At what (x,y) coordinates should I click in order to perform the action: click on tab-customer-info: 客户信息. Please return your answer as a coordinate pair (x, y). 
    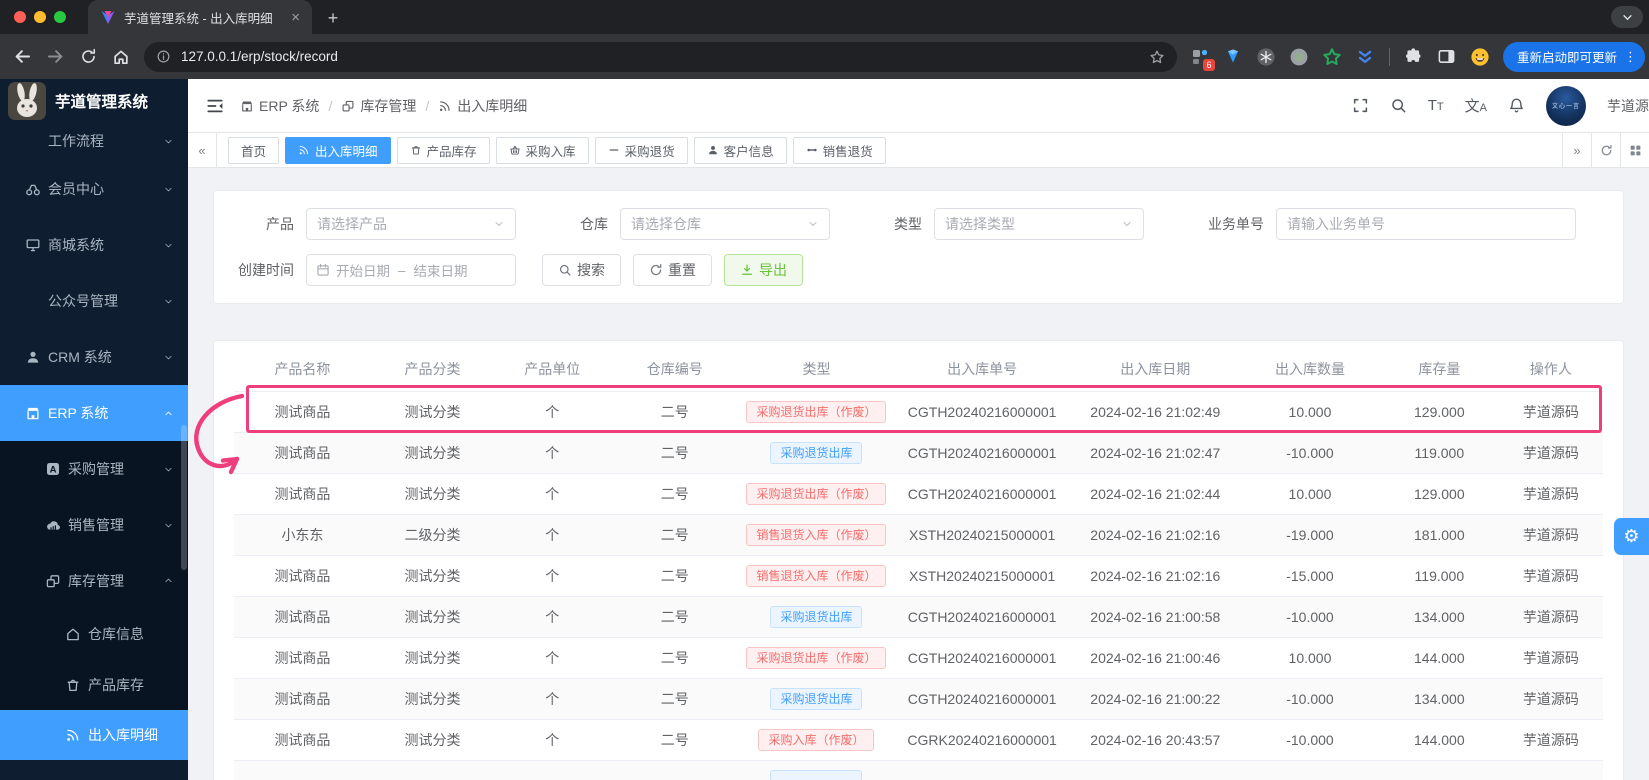
    Looking at the image, I should click on (740, 150).